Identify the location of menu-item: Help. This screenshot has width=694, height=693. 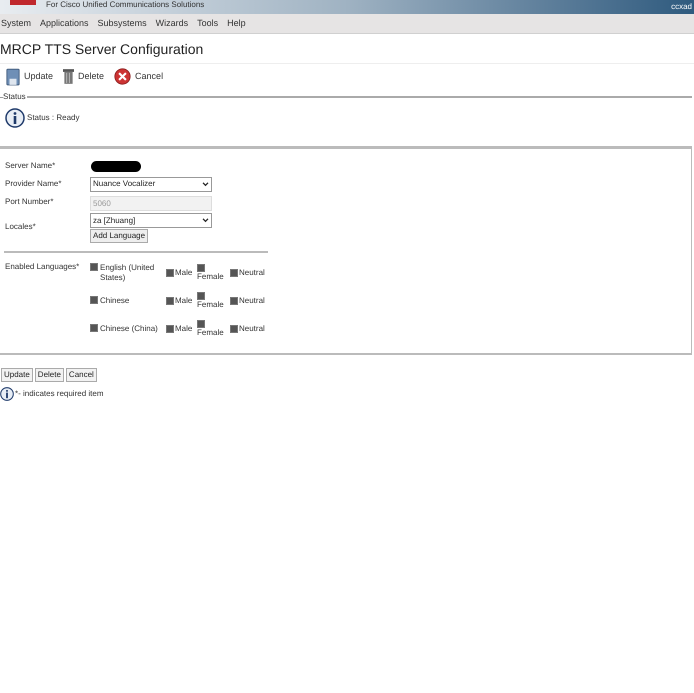
(236, 23).